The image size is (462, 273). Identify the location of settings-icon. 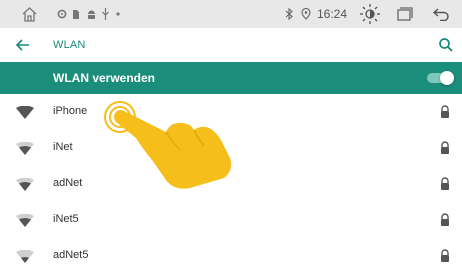
(62, 14).